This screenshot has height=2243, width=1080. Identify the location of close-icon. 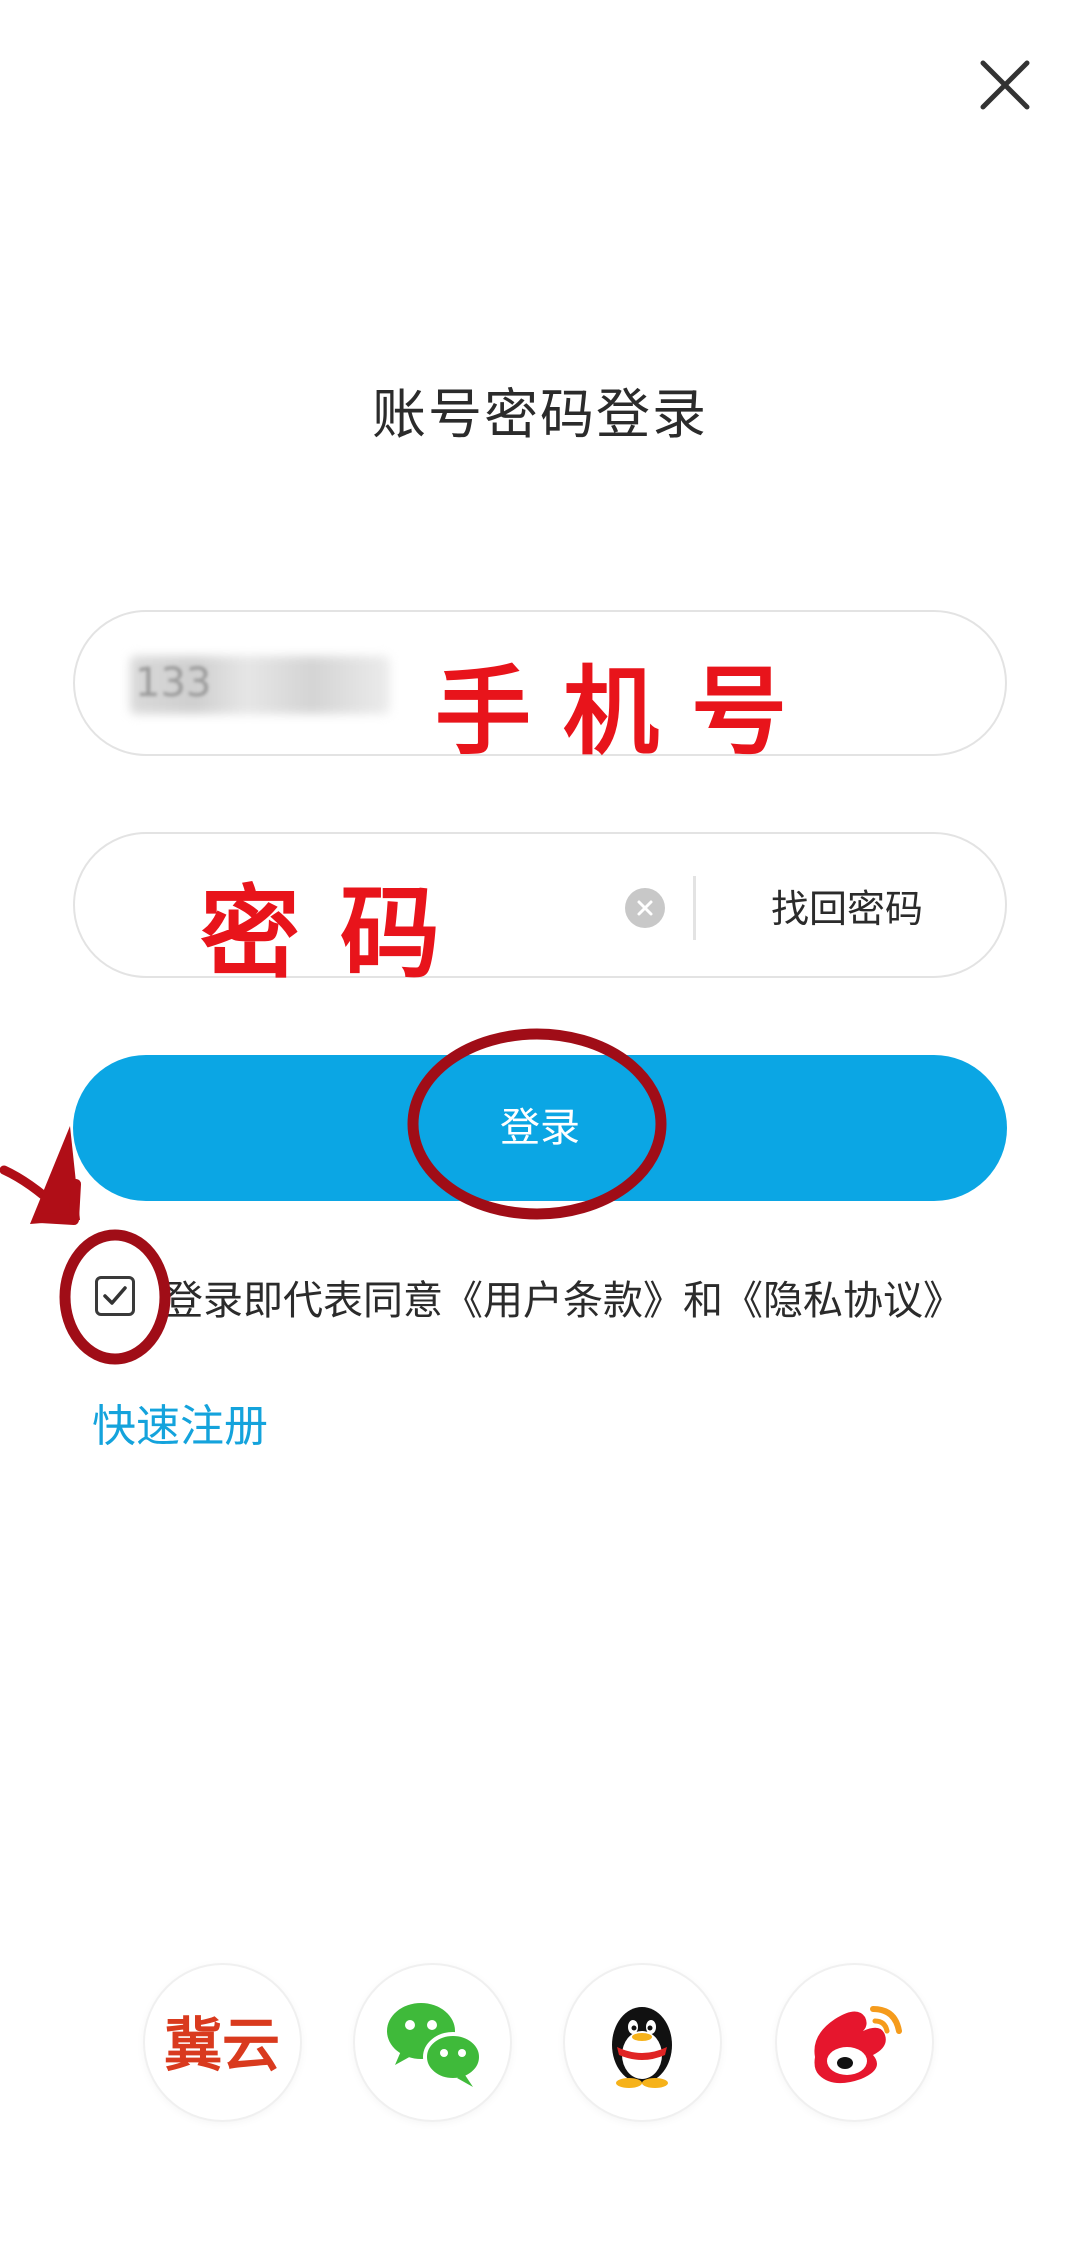
(1005, 85).